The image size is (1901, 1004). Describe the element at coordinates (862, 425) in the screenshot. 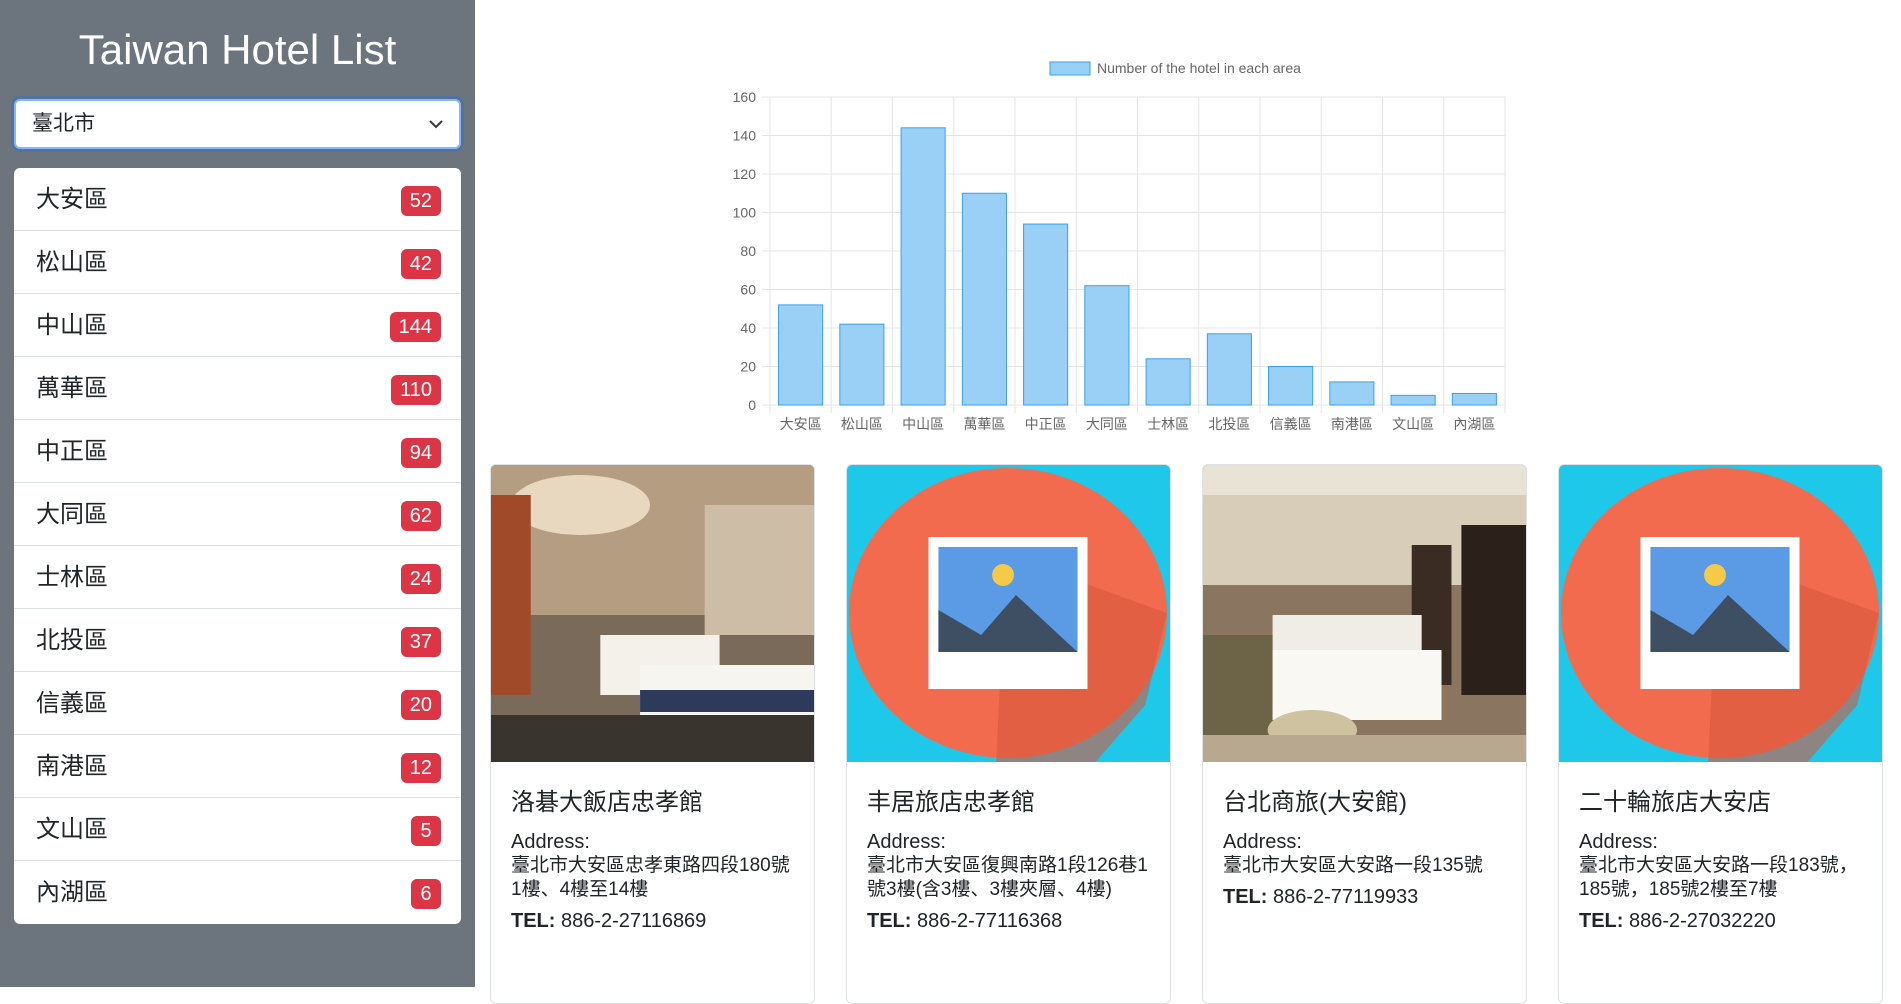

I see `x-tick-label: 松山區` at that location.